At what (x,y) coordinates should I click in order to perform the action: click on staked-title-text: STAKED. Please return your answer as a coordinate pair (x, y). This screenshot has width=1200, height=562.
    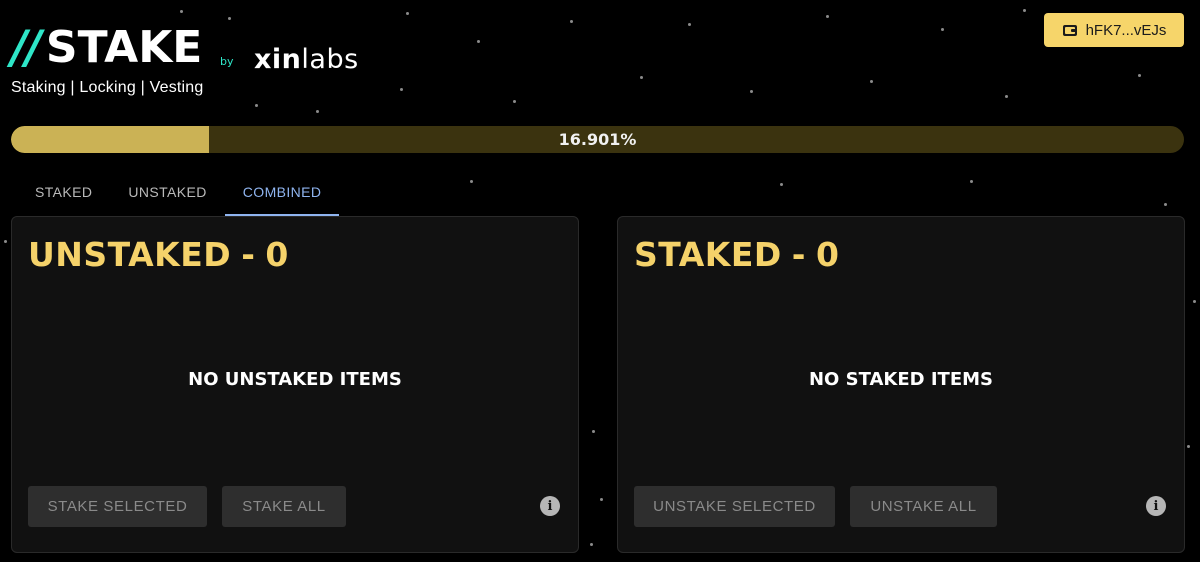
    Looking at the image, I should click on (708, 254).